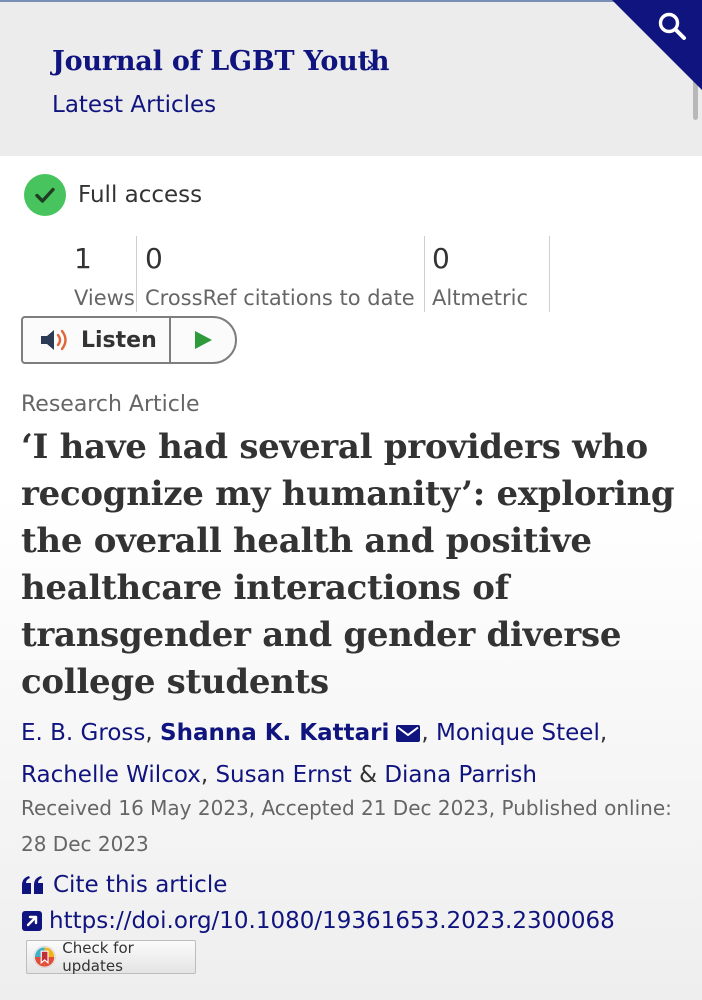 This screenshot has height=1000, width=702. I want to click on cite-label: Cite this article, so click(140, 885).